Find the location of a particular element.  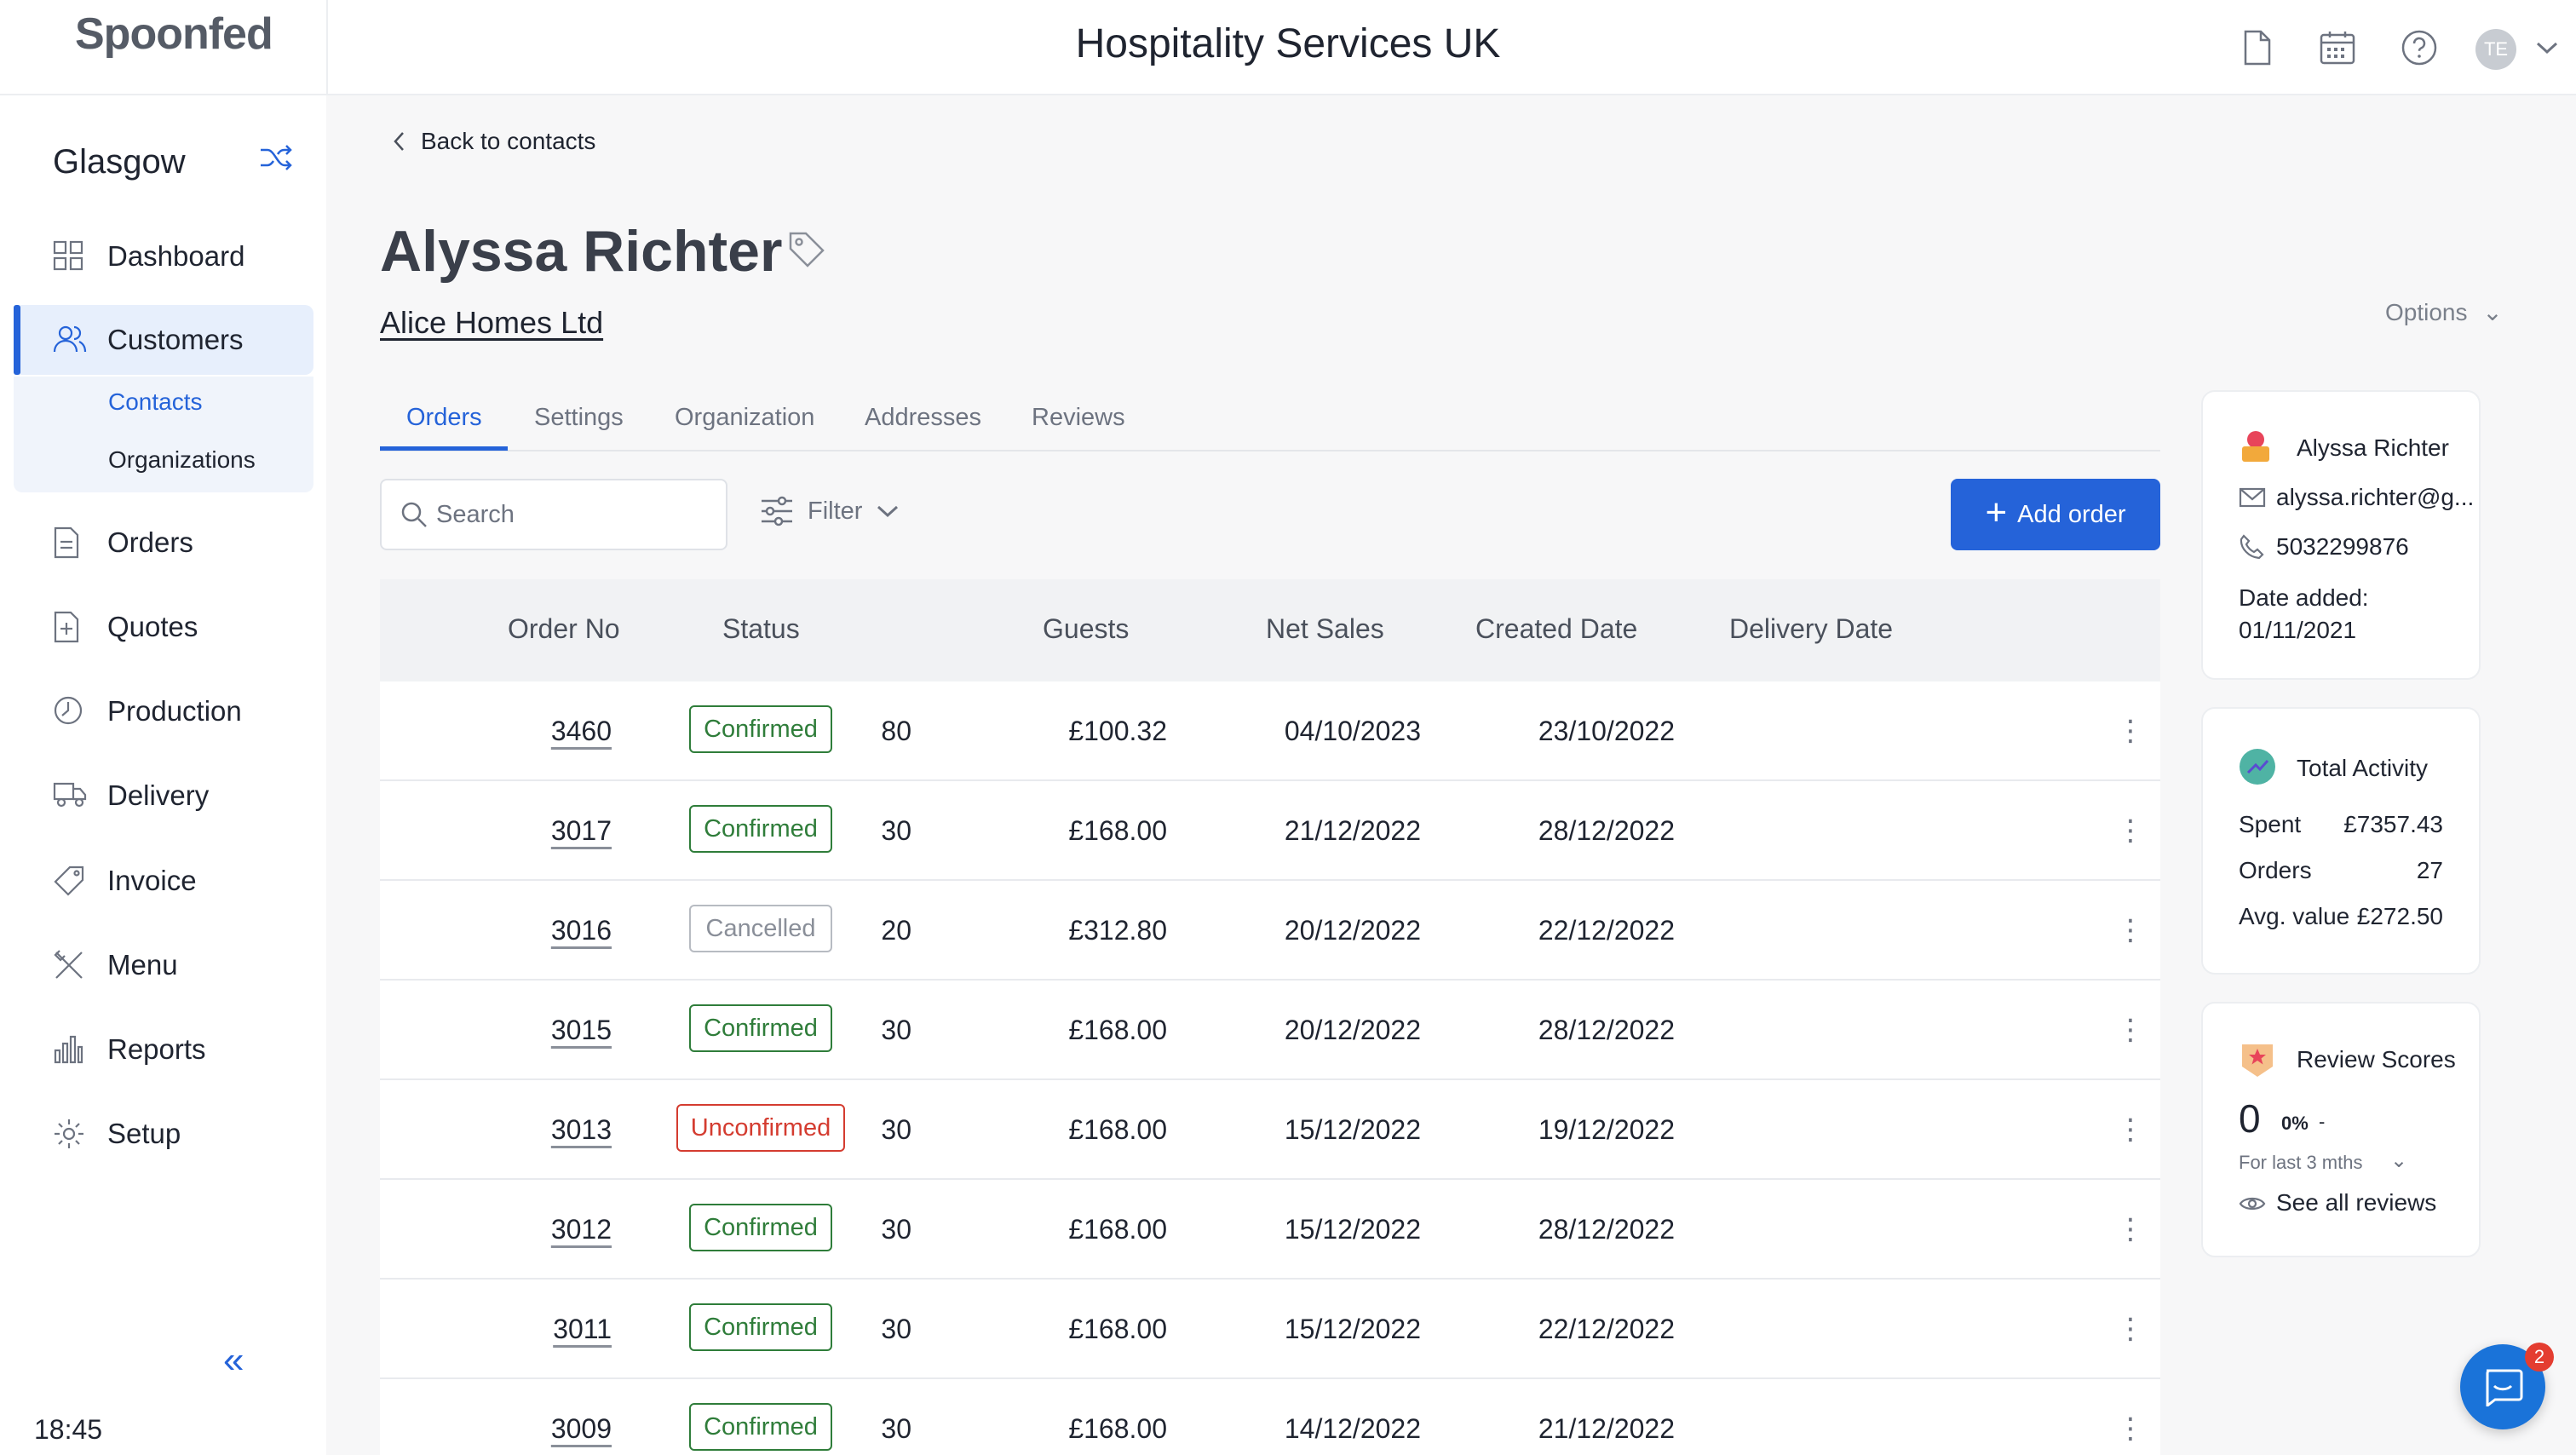

bar-chart-icon is located at coordinates (69, 1050).